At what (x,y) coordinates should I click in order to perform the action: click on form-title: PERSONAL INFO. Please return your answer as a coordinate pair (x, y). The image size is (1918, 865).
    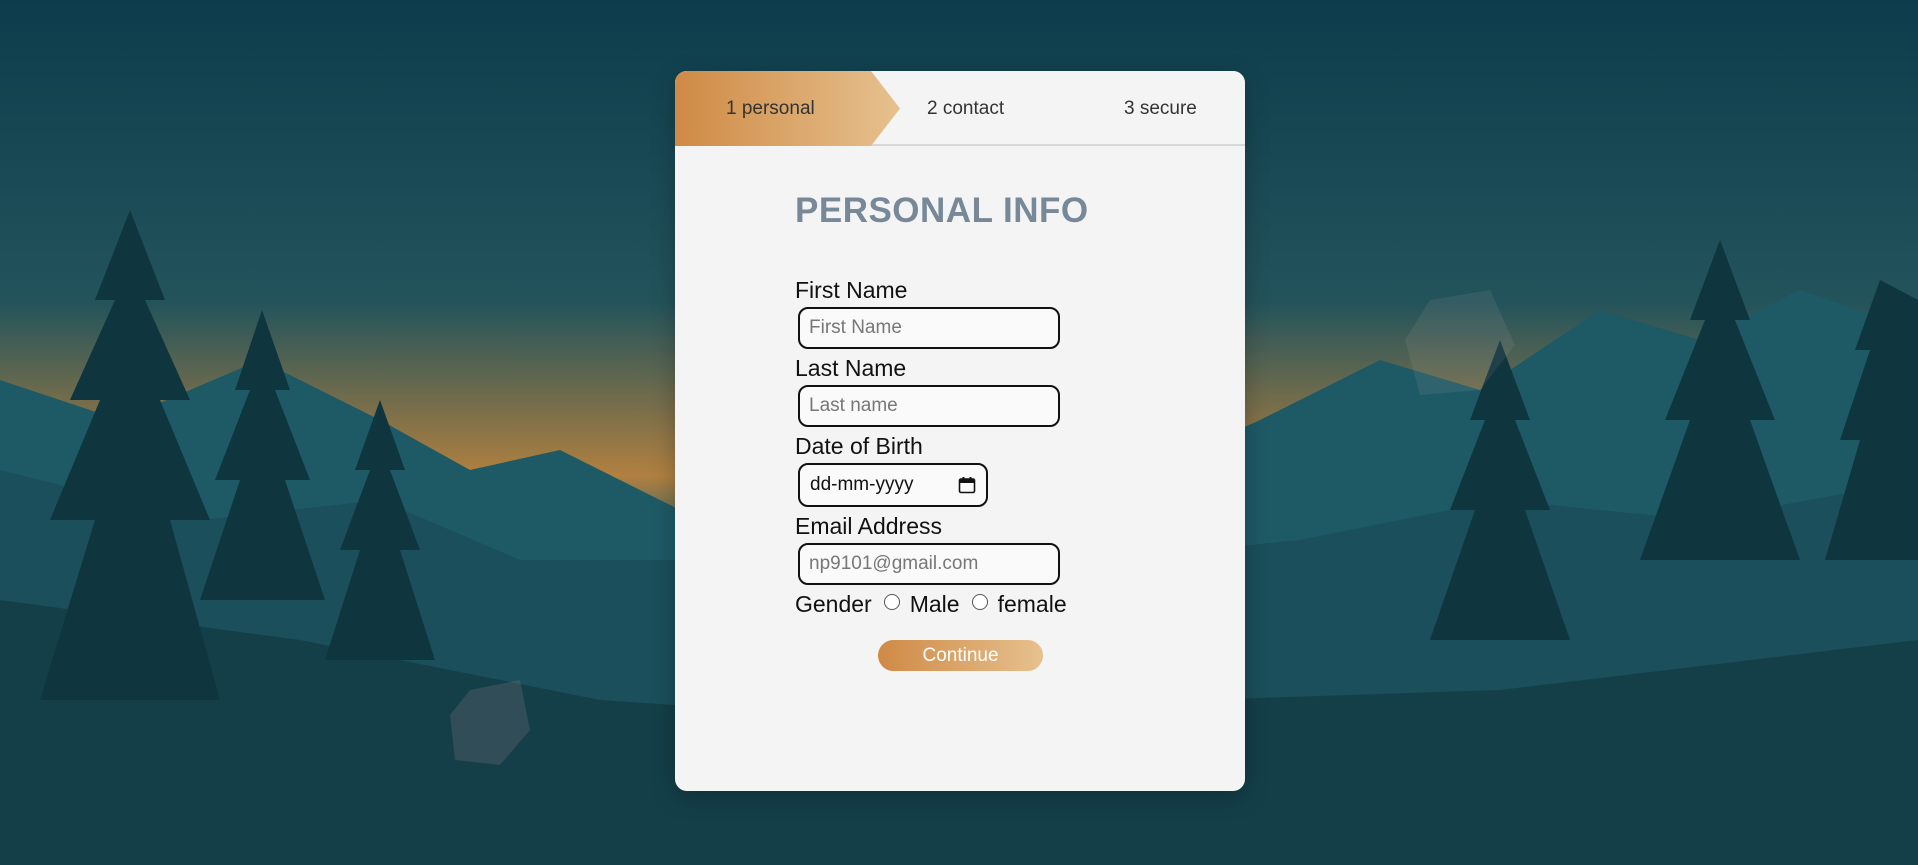
    Looking at the image, I should click on (942, 210).